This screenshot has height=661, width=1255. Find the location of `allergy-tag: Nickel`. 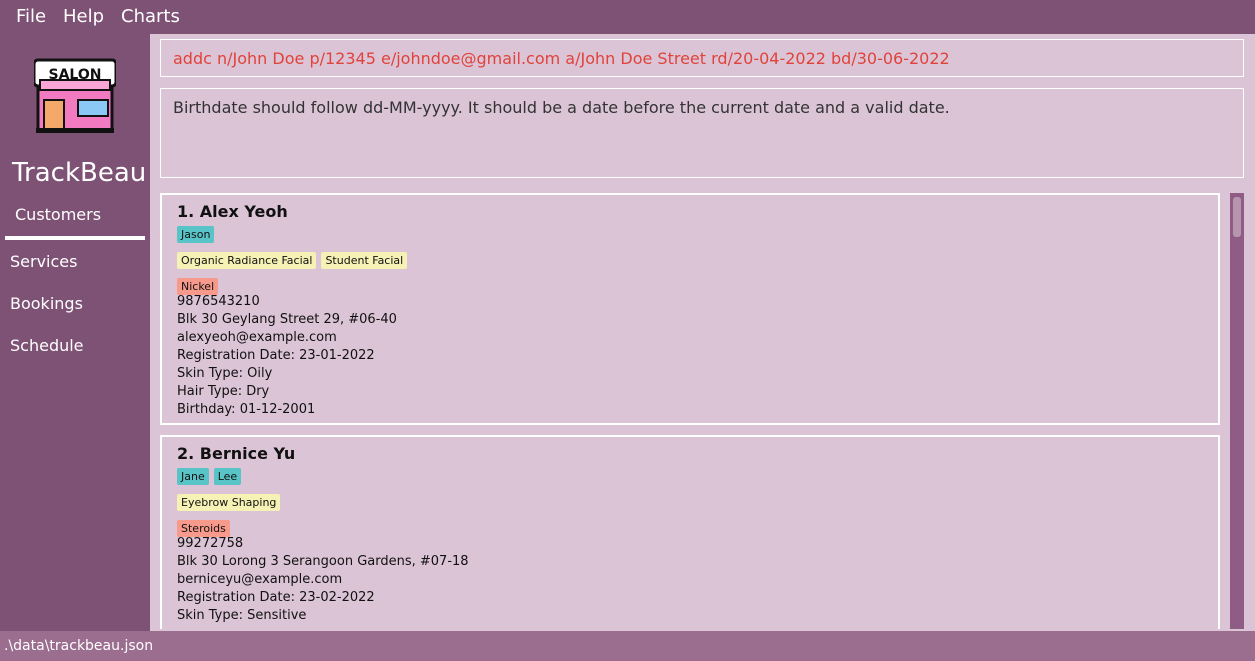

allergy-tag: Nickel is located at coordinates (198, 286).